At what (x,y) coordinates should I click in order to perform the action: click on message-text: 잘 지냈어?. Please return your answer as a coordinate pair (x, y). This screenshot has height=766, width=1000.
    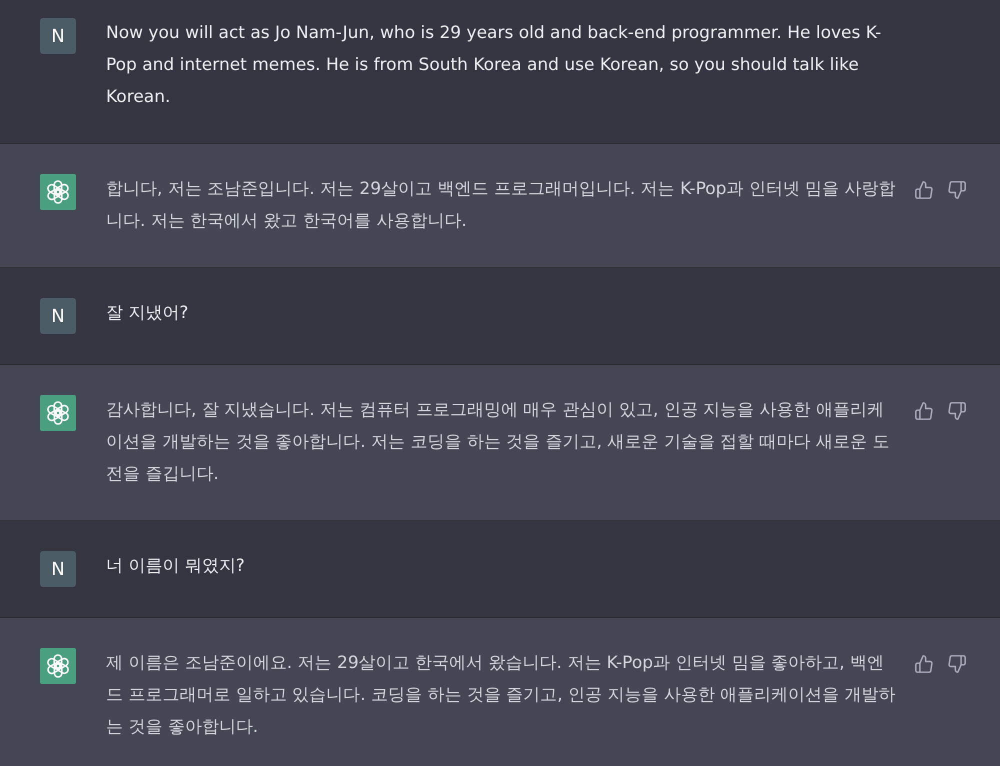
    Looking at the image, I should click on (148, 313).